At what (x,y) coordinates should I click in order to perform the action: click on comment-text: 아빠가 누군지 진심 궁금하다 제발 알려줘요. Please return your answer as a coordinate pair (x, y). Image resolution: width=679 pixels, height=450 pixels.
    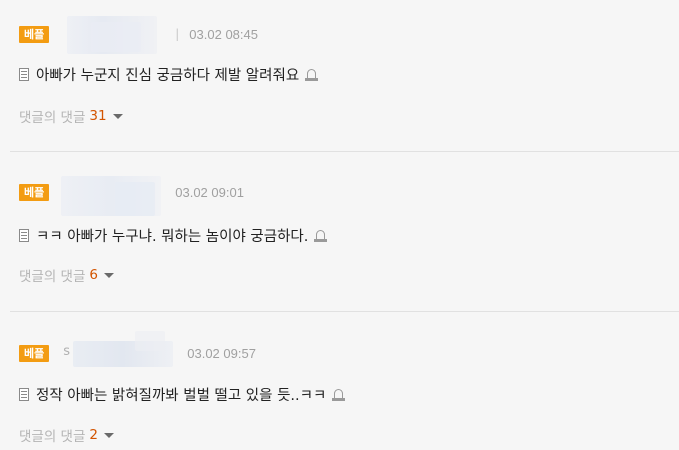
    Looking at the image, I should click on (168, 76).